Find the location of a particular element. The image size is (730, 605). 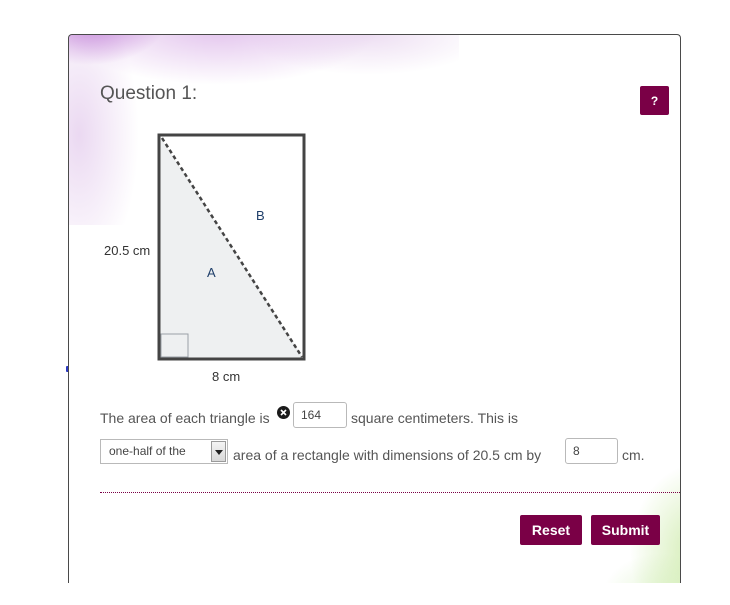

triangle-a-label: A is located at coordinates (211, 272).